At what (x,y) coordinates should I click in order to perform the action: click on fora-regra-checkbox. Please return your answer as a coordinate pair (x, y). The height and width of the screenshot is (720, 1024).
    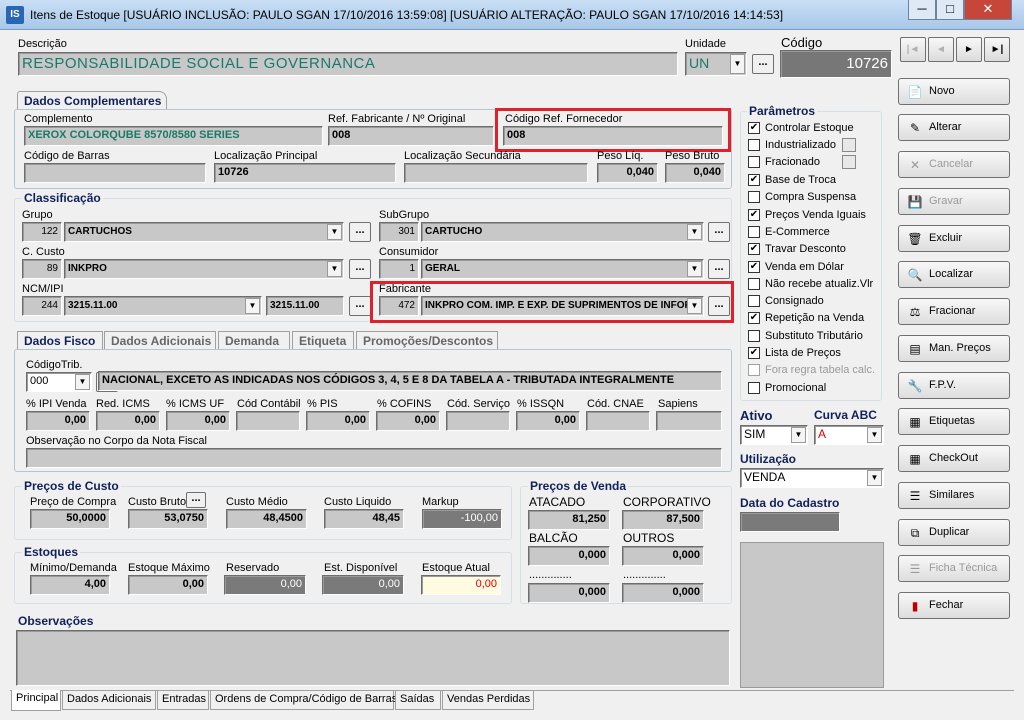
    Looking at the image, I should click on (754, 370).